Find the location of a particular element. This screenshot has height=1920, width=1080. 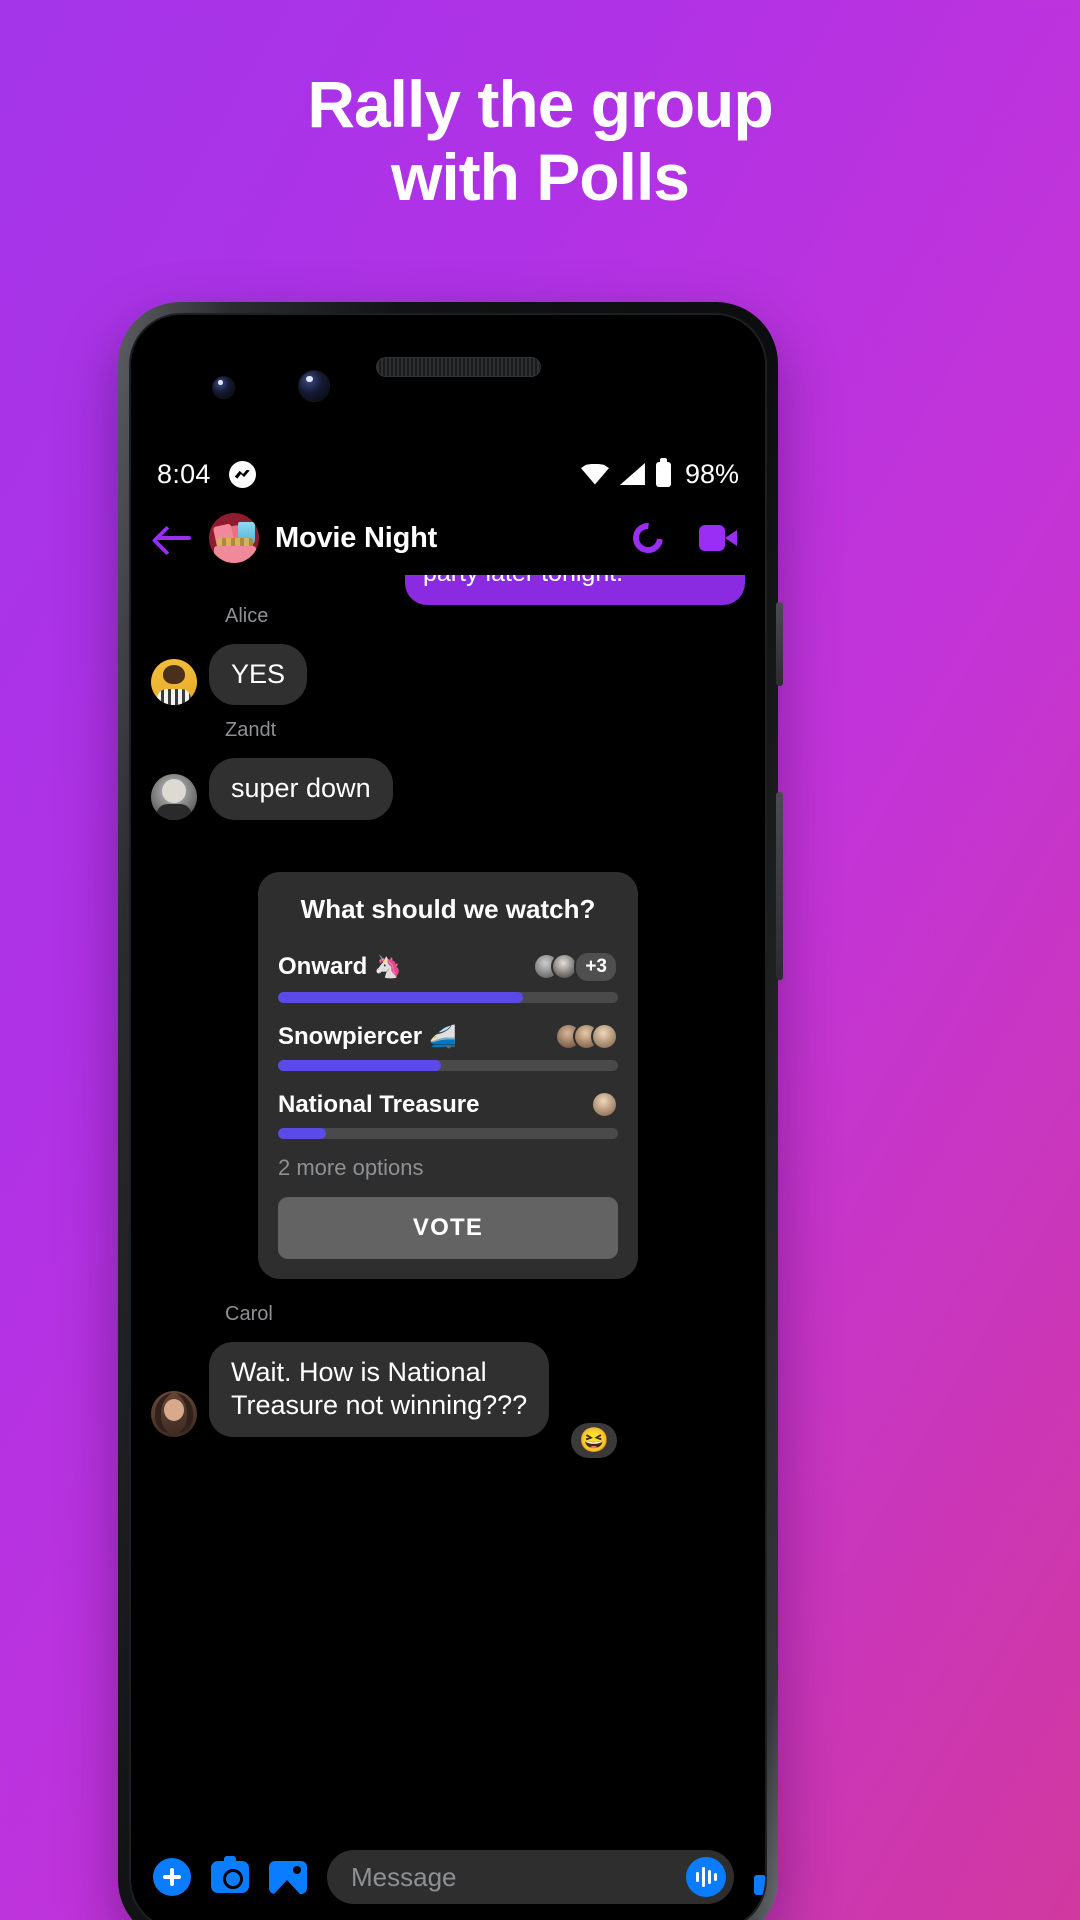

headline-line-1: Rally the group is located at coordinates (540, 104).